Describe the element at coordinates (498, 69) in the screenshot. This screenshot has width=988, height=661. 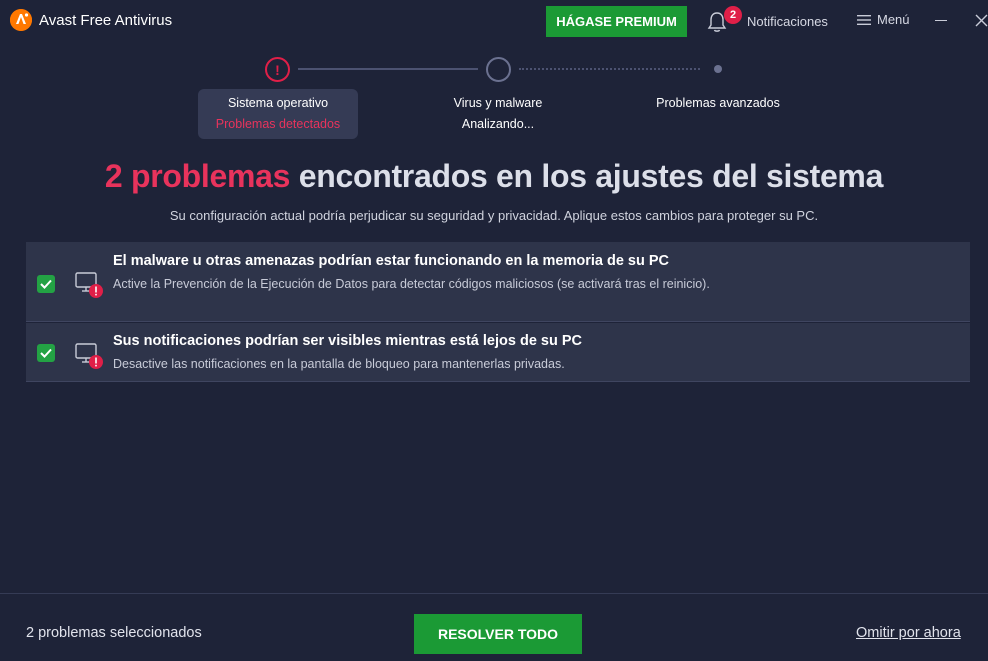
I see `step-scanning-circle` at that location.